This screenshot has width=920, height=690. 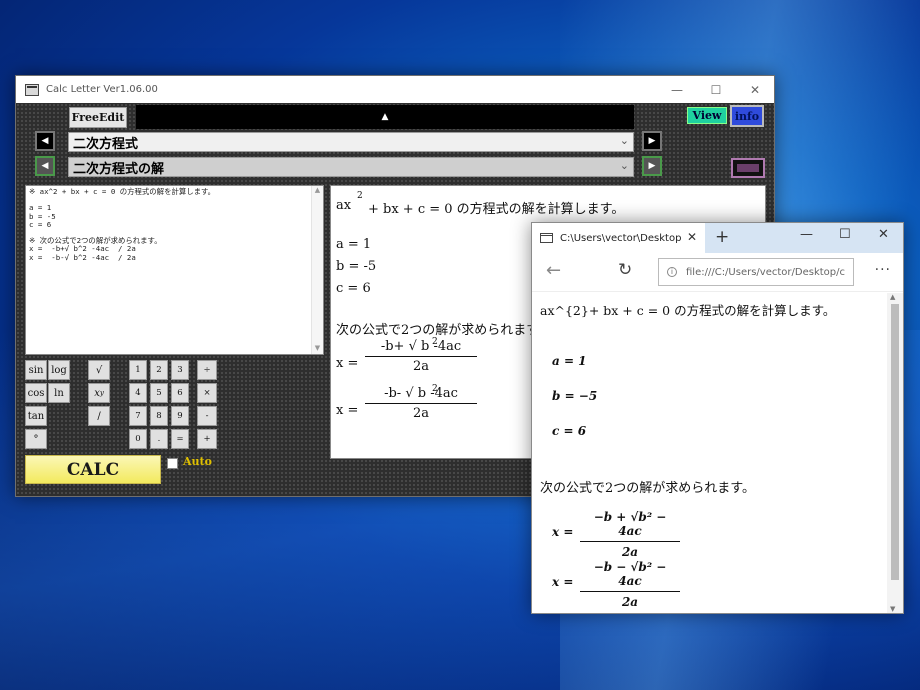 What do you see at coordinates (883, 270) in the screenshot?
I see `more-menu-icon: ···` at bounding box center [883, 270].